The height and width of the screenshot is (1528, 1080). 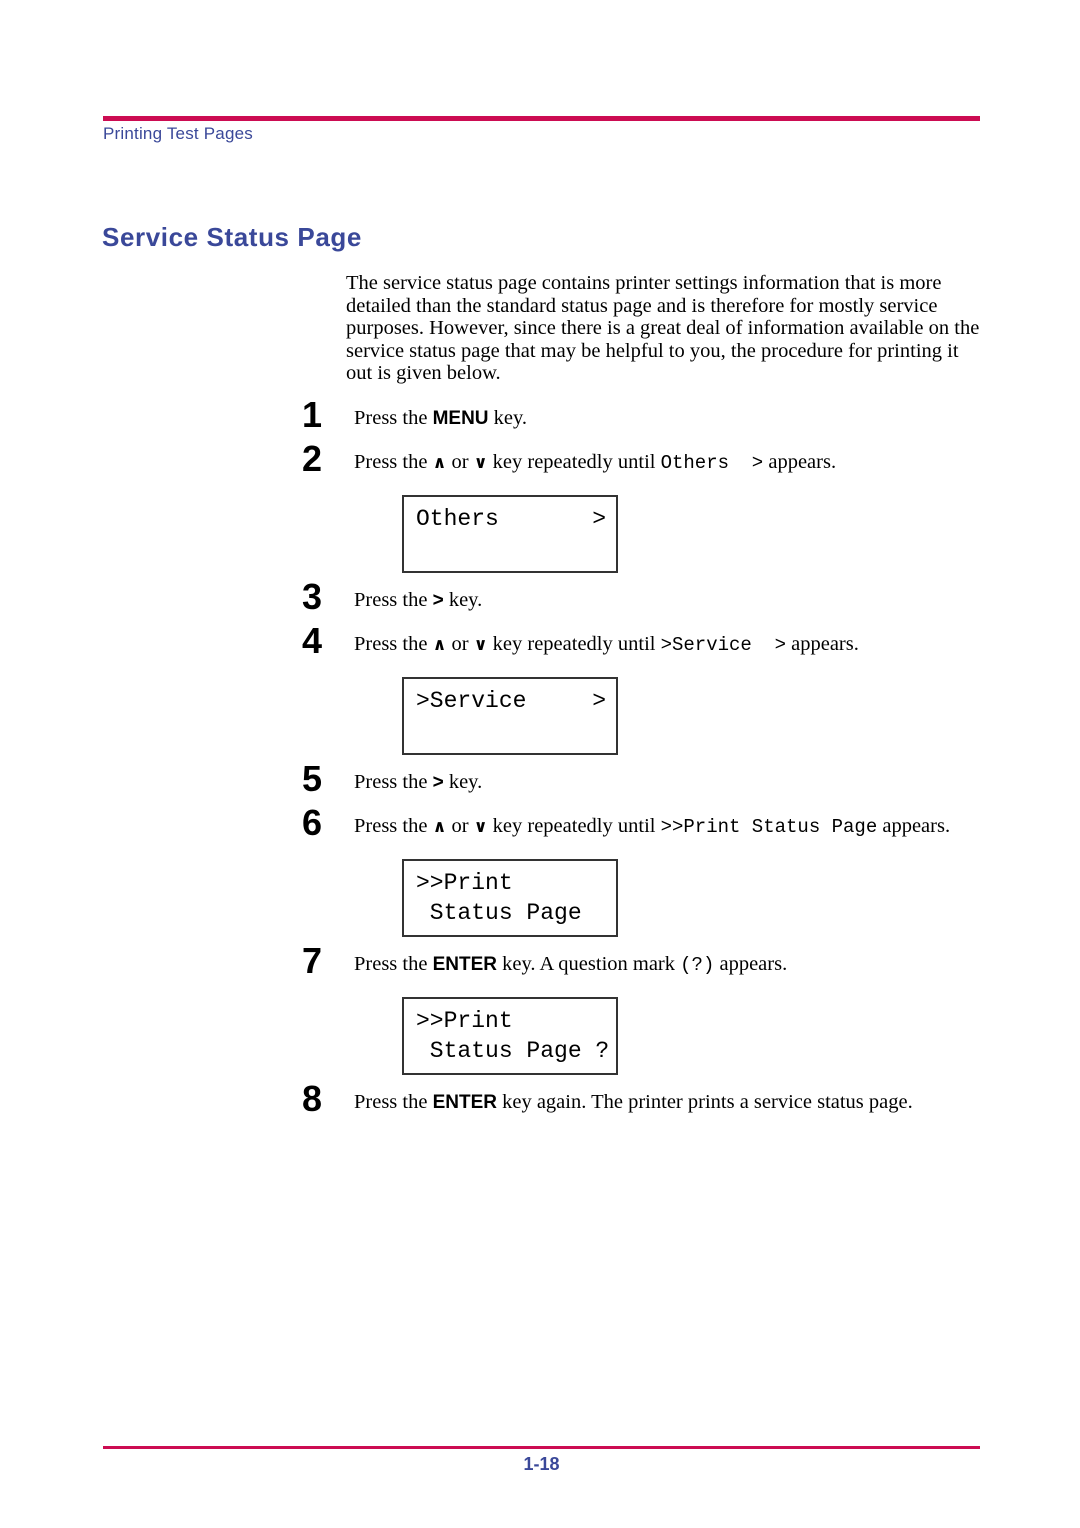 I want to click on page-number: 1-18, so click(x=541, y=1464).